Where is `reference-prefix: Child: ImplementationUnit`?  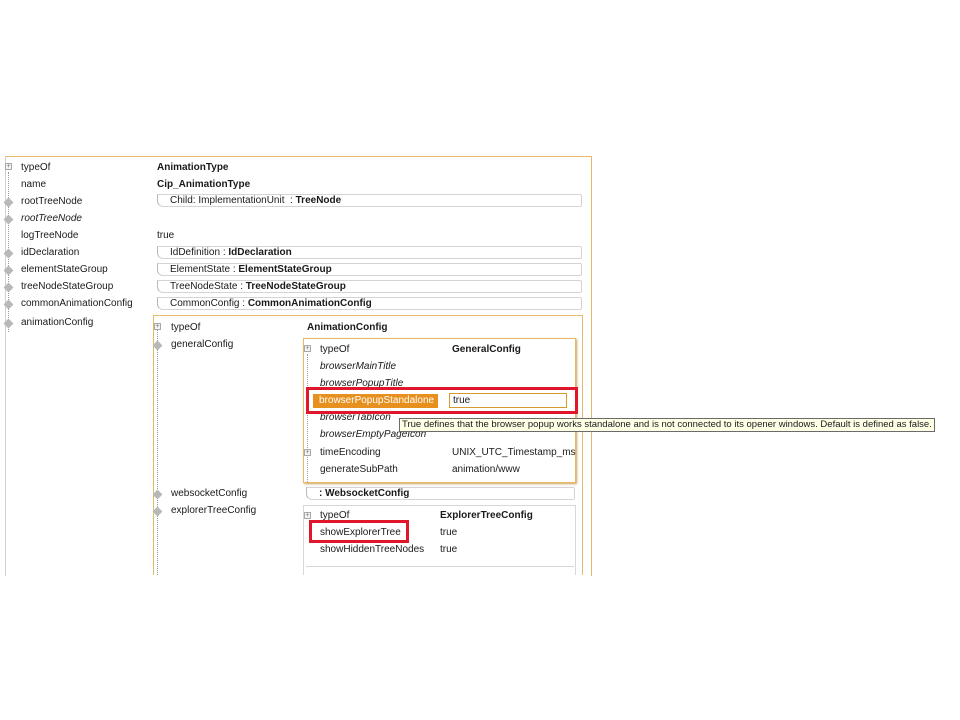 reference-prefix: Child: ImplementationUnit is located at coordinates (227, 200).